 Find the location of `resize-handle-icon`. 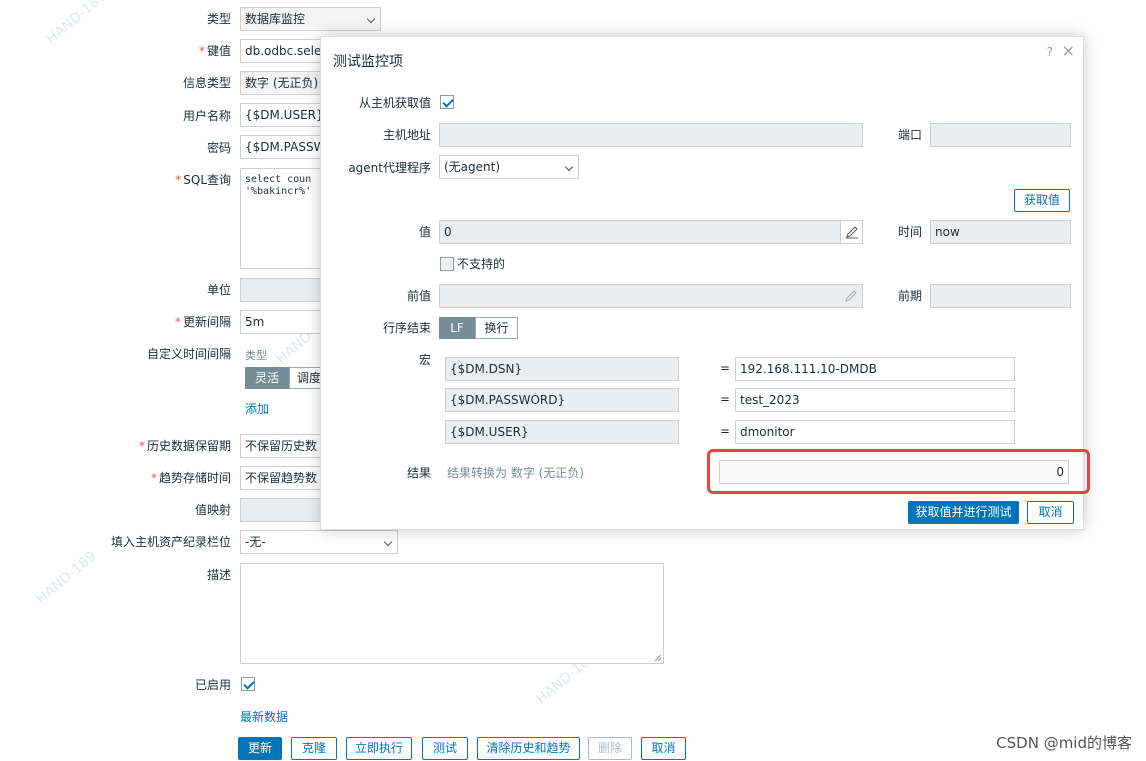

resize-handle-icon is located at coordinates (658, 658).